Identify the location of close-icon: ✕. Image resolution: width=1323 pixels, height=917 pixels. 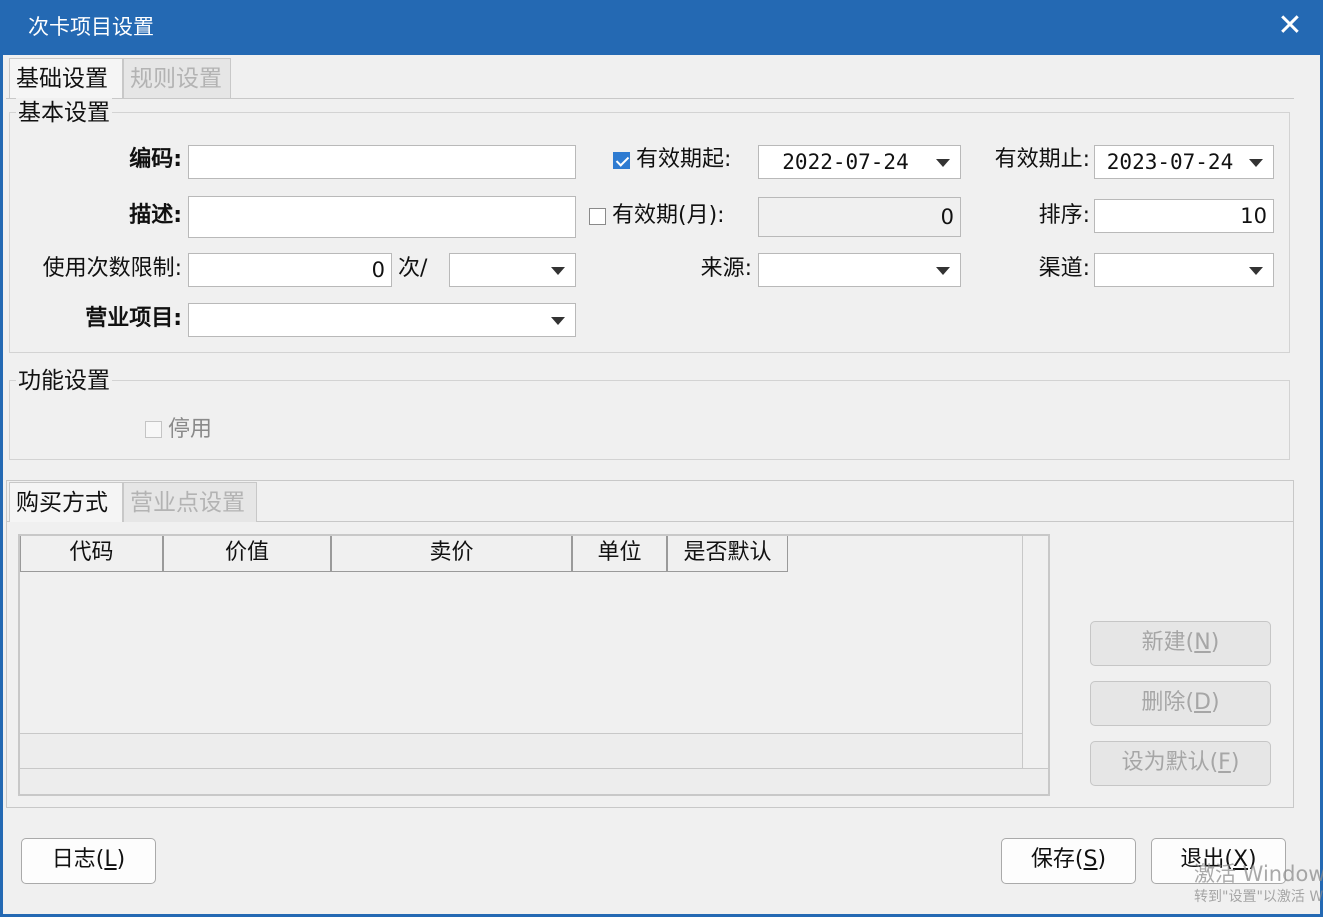
(1290, 25).